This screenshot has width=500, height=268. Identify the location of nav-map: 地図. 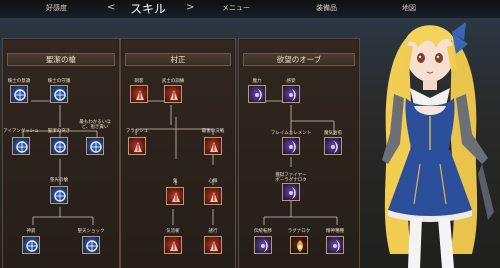
(409, 8).